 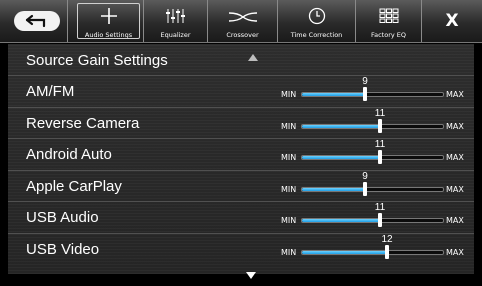 I want to click on scroll-up-arrow-icon, so click(x=253, y=57).